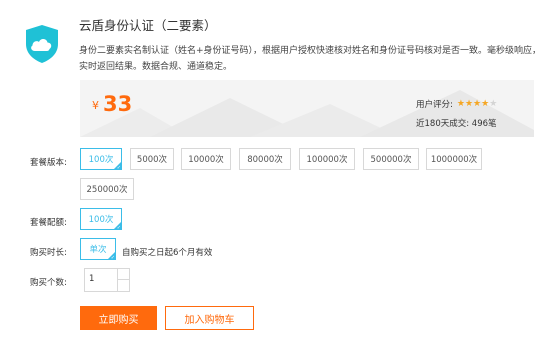 The image size is (554, 344). Describe the element at coordinates (456, 124) in the screenshot. I see `sales-count: 近180天成交: 496笔` at that location.